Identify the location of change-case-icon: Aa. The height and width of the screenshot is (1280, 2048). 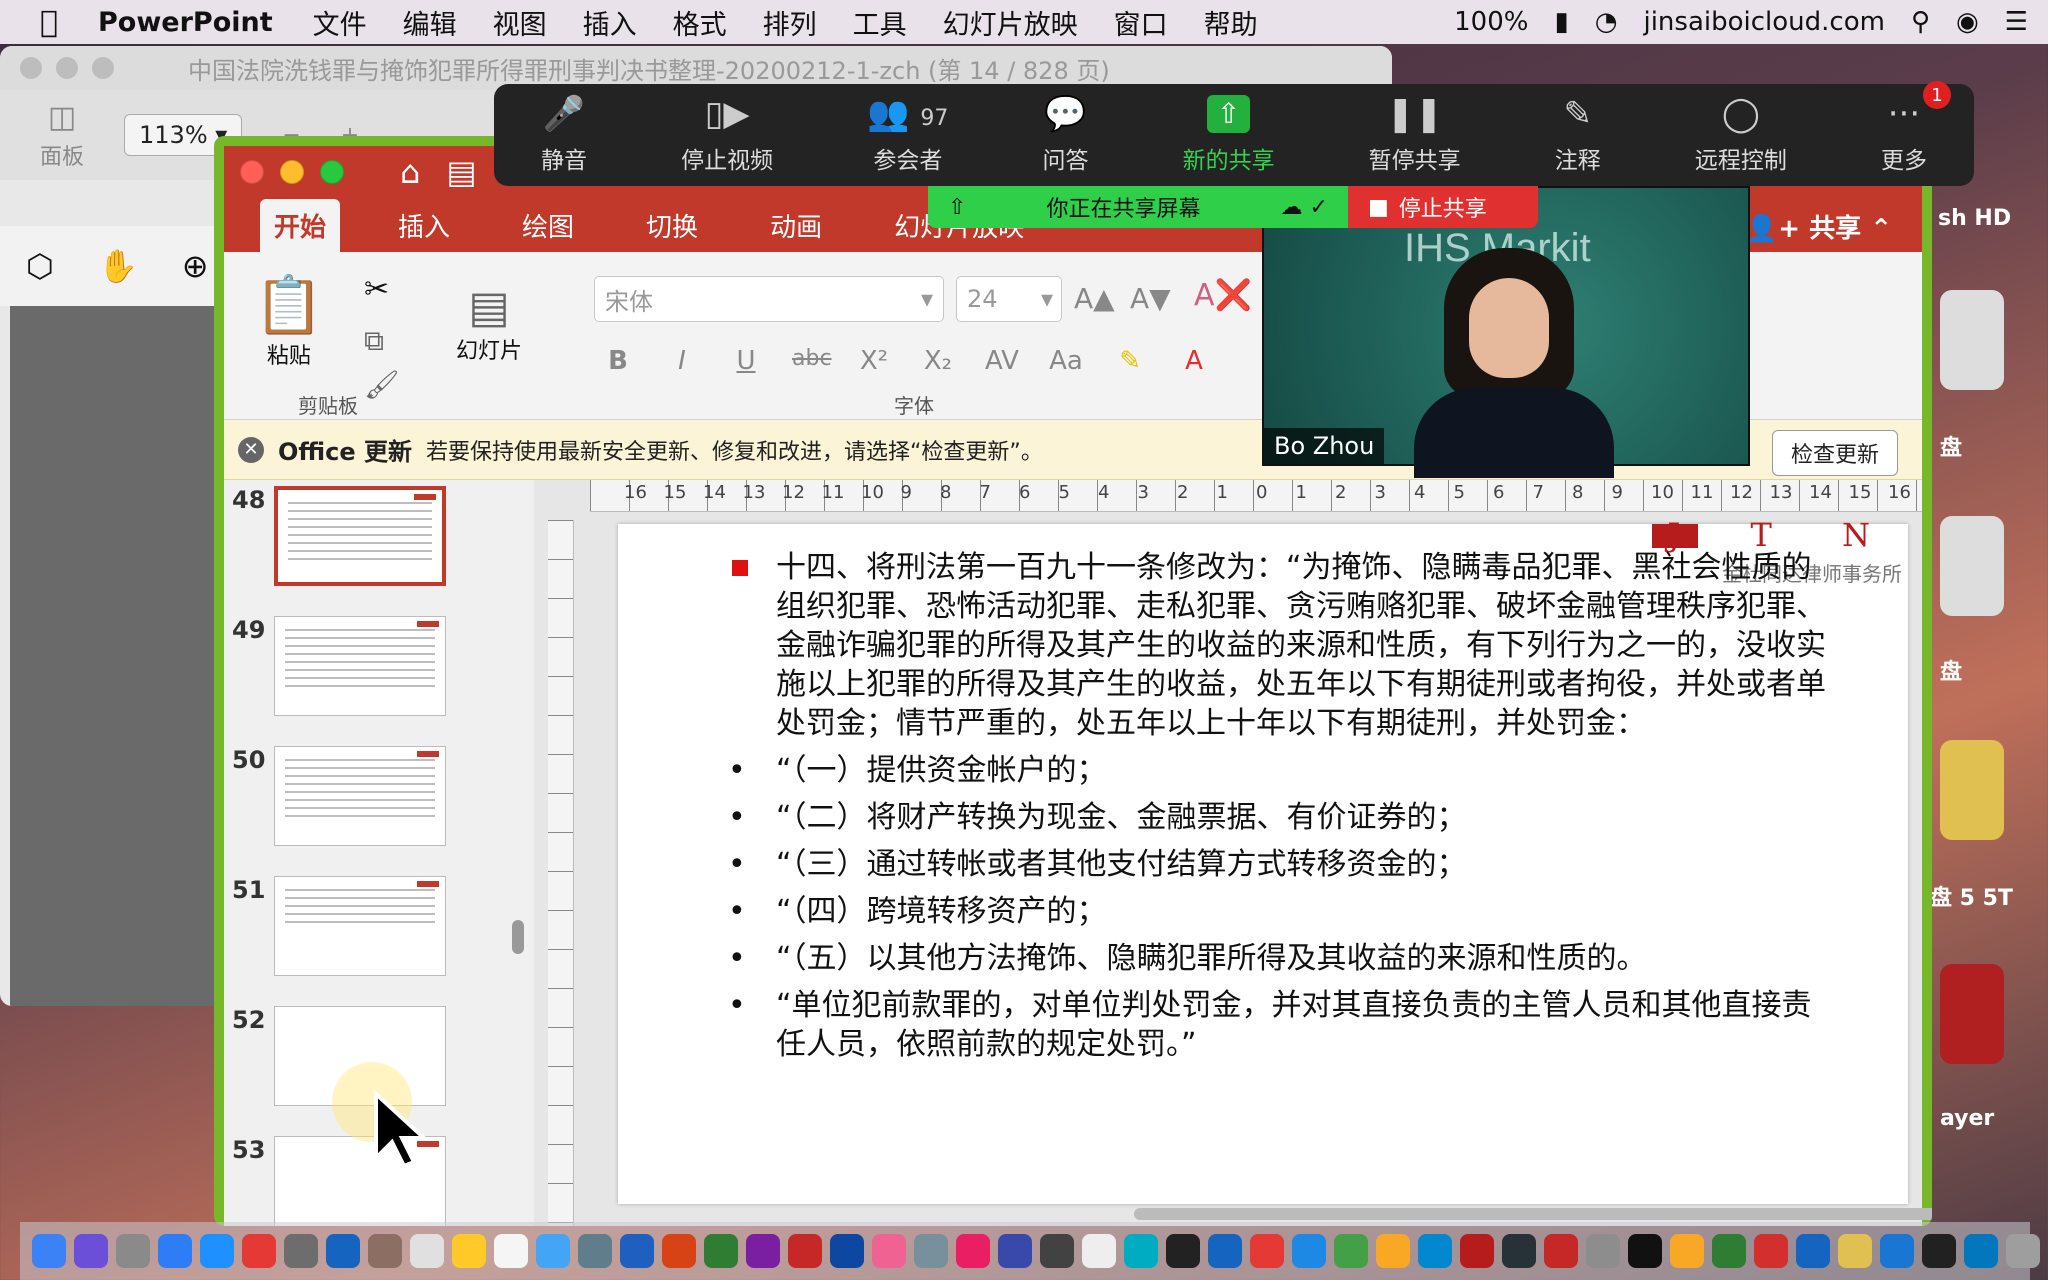
(1066, 361).